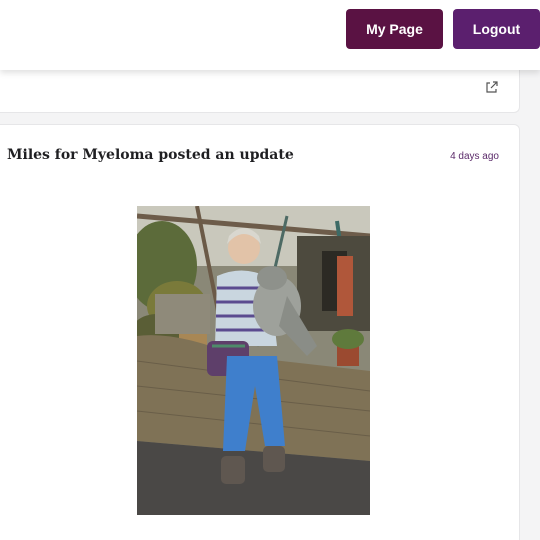 The width and height of the screenshot is (540, 540). Describe the element at coordinates (270, 35) in the screenshot. I see `top-header: My Page Logout` at that location.